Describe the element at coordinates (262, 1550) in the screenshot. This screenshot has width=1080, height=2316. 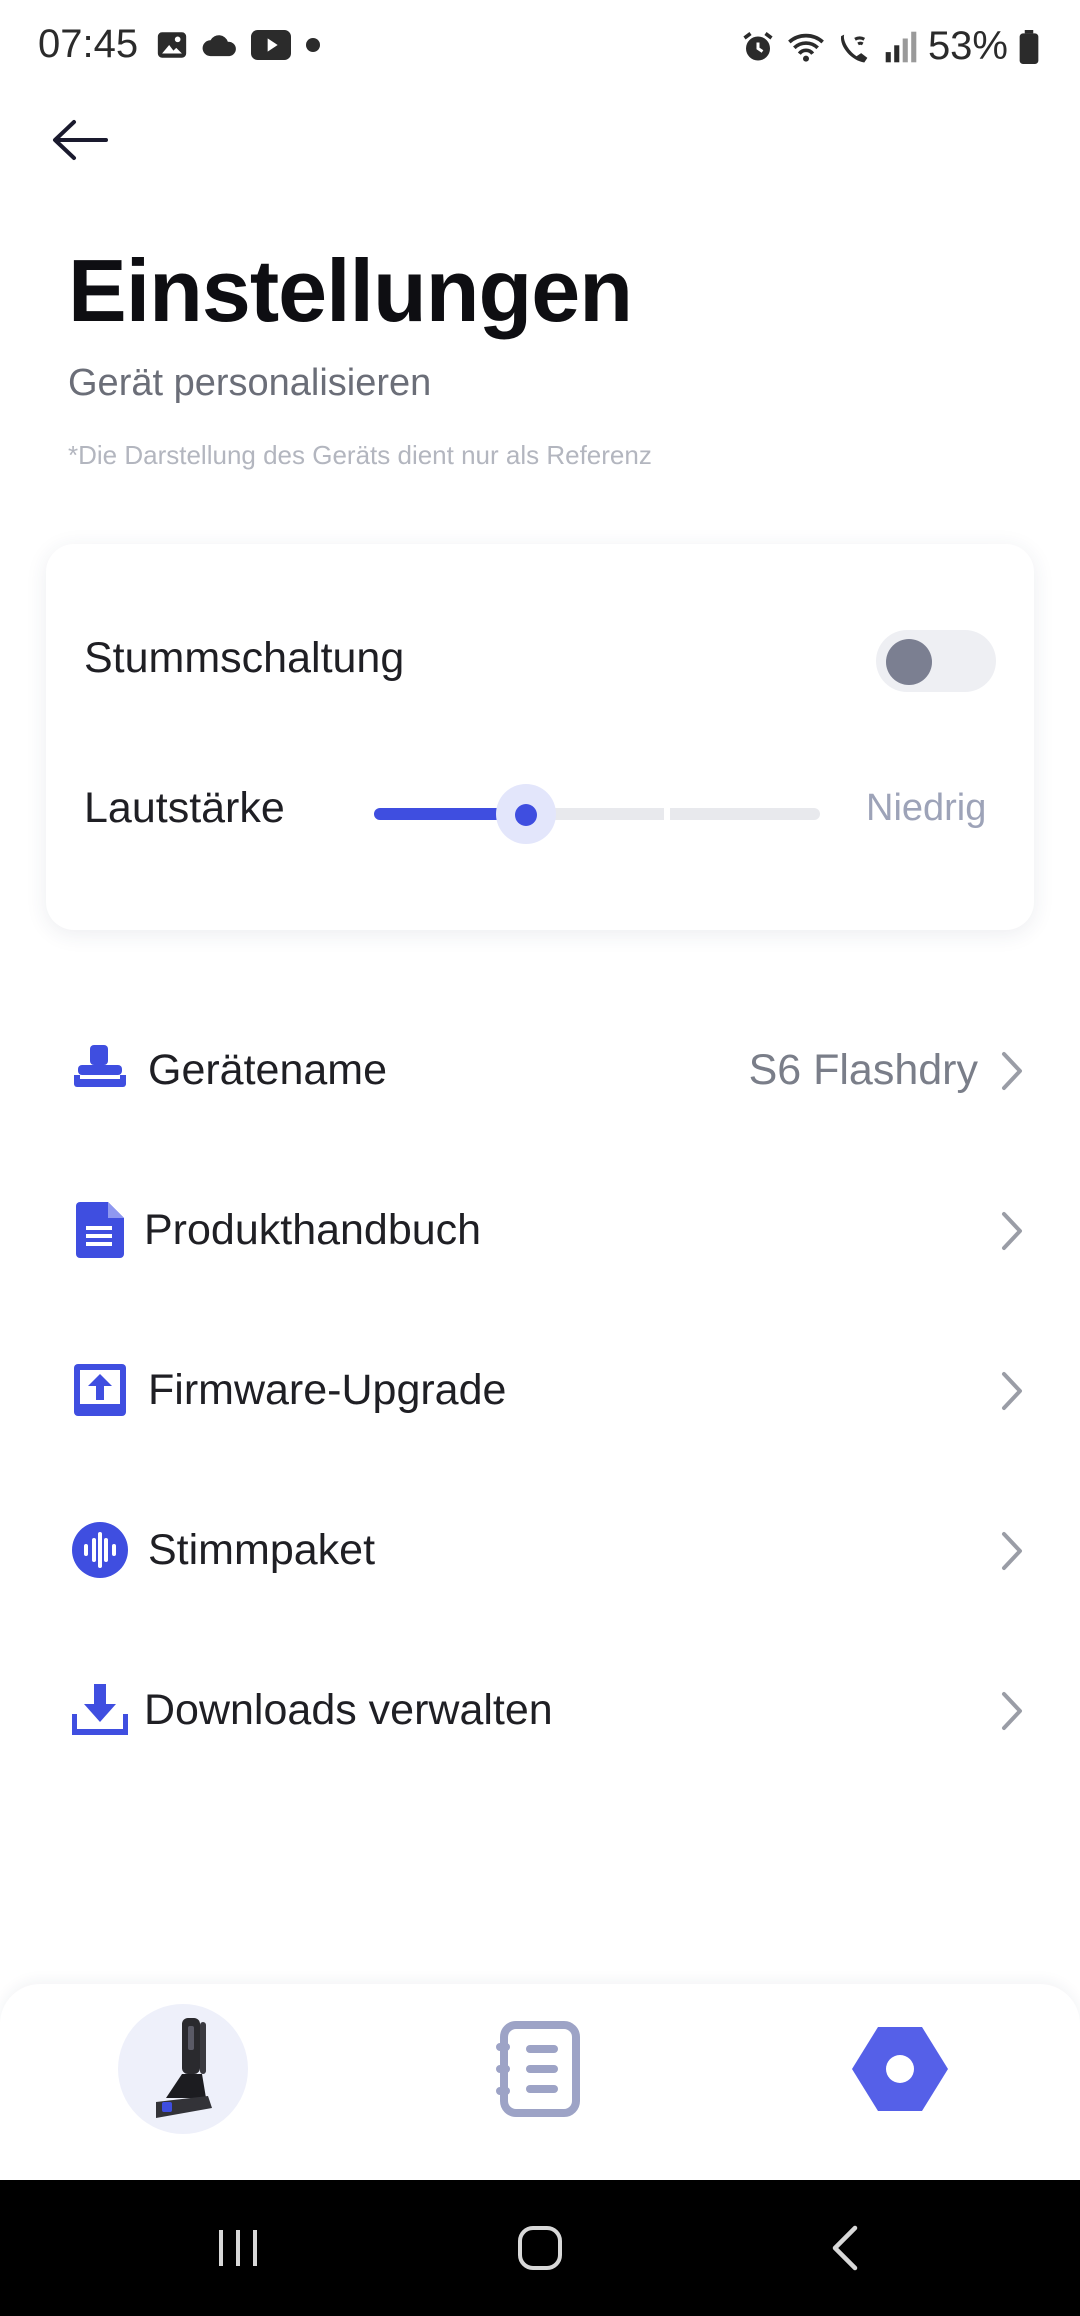
I see `menu-label: Stimmpaket` at that location.